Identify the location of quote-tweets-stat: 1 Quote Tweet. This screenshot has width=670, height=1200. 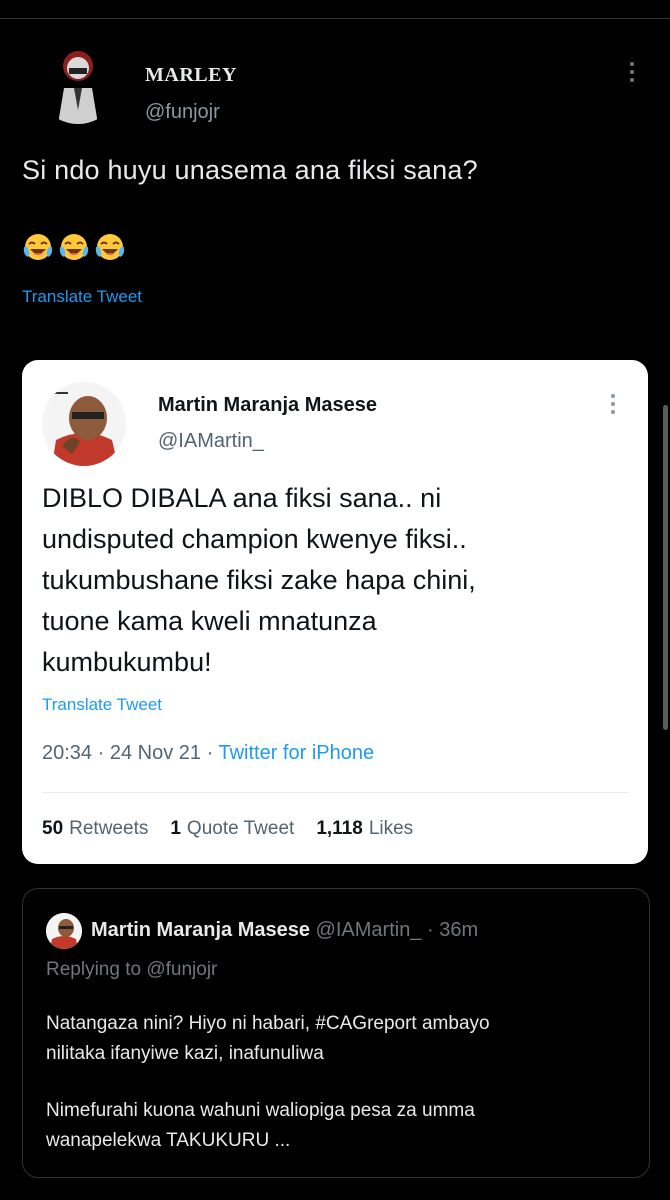
(232, 829).